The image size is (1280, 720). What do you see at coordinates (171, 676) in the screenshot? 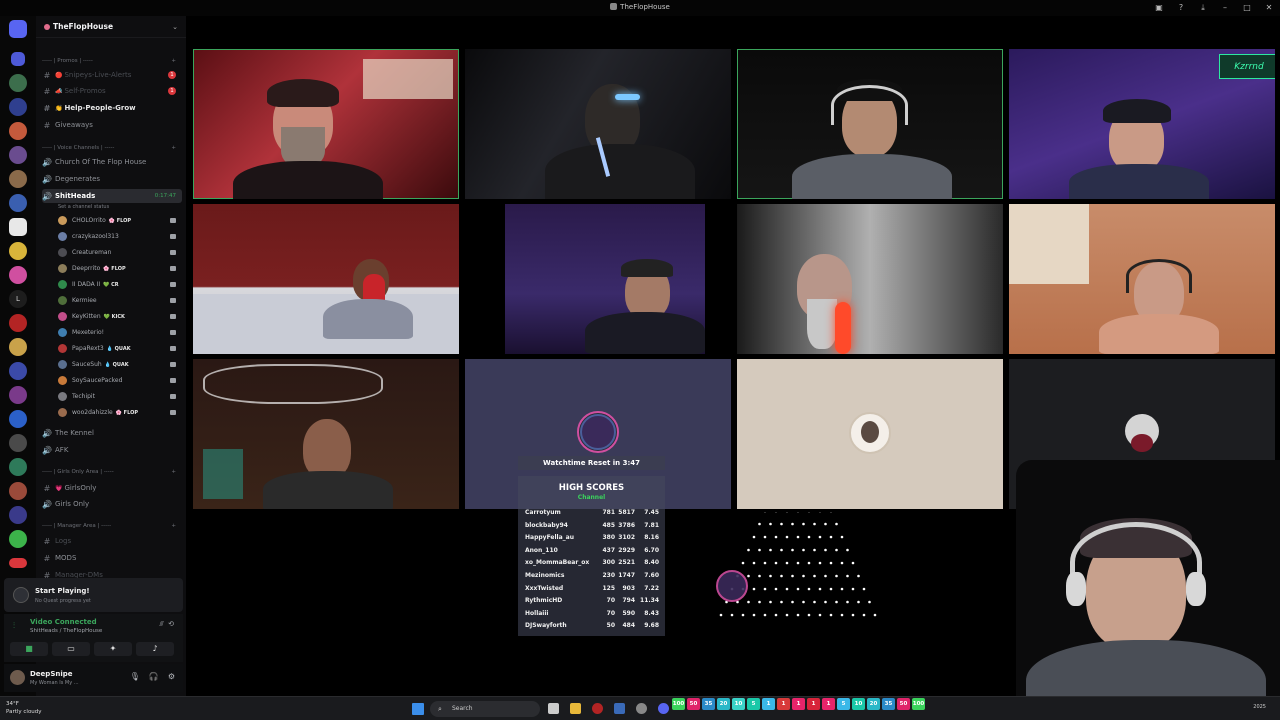
I see `gear-icon: ⚙` at bounding box center [171, 676].